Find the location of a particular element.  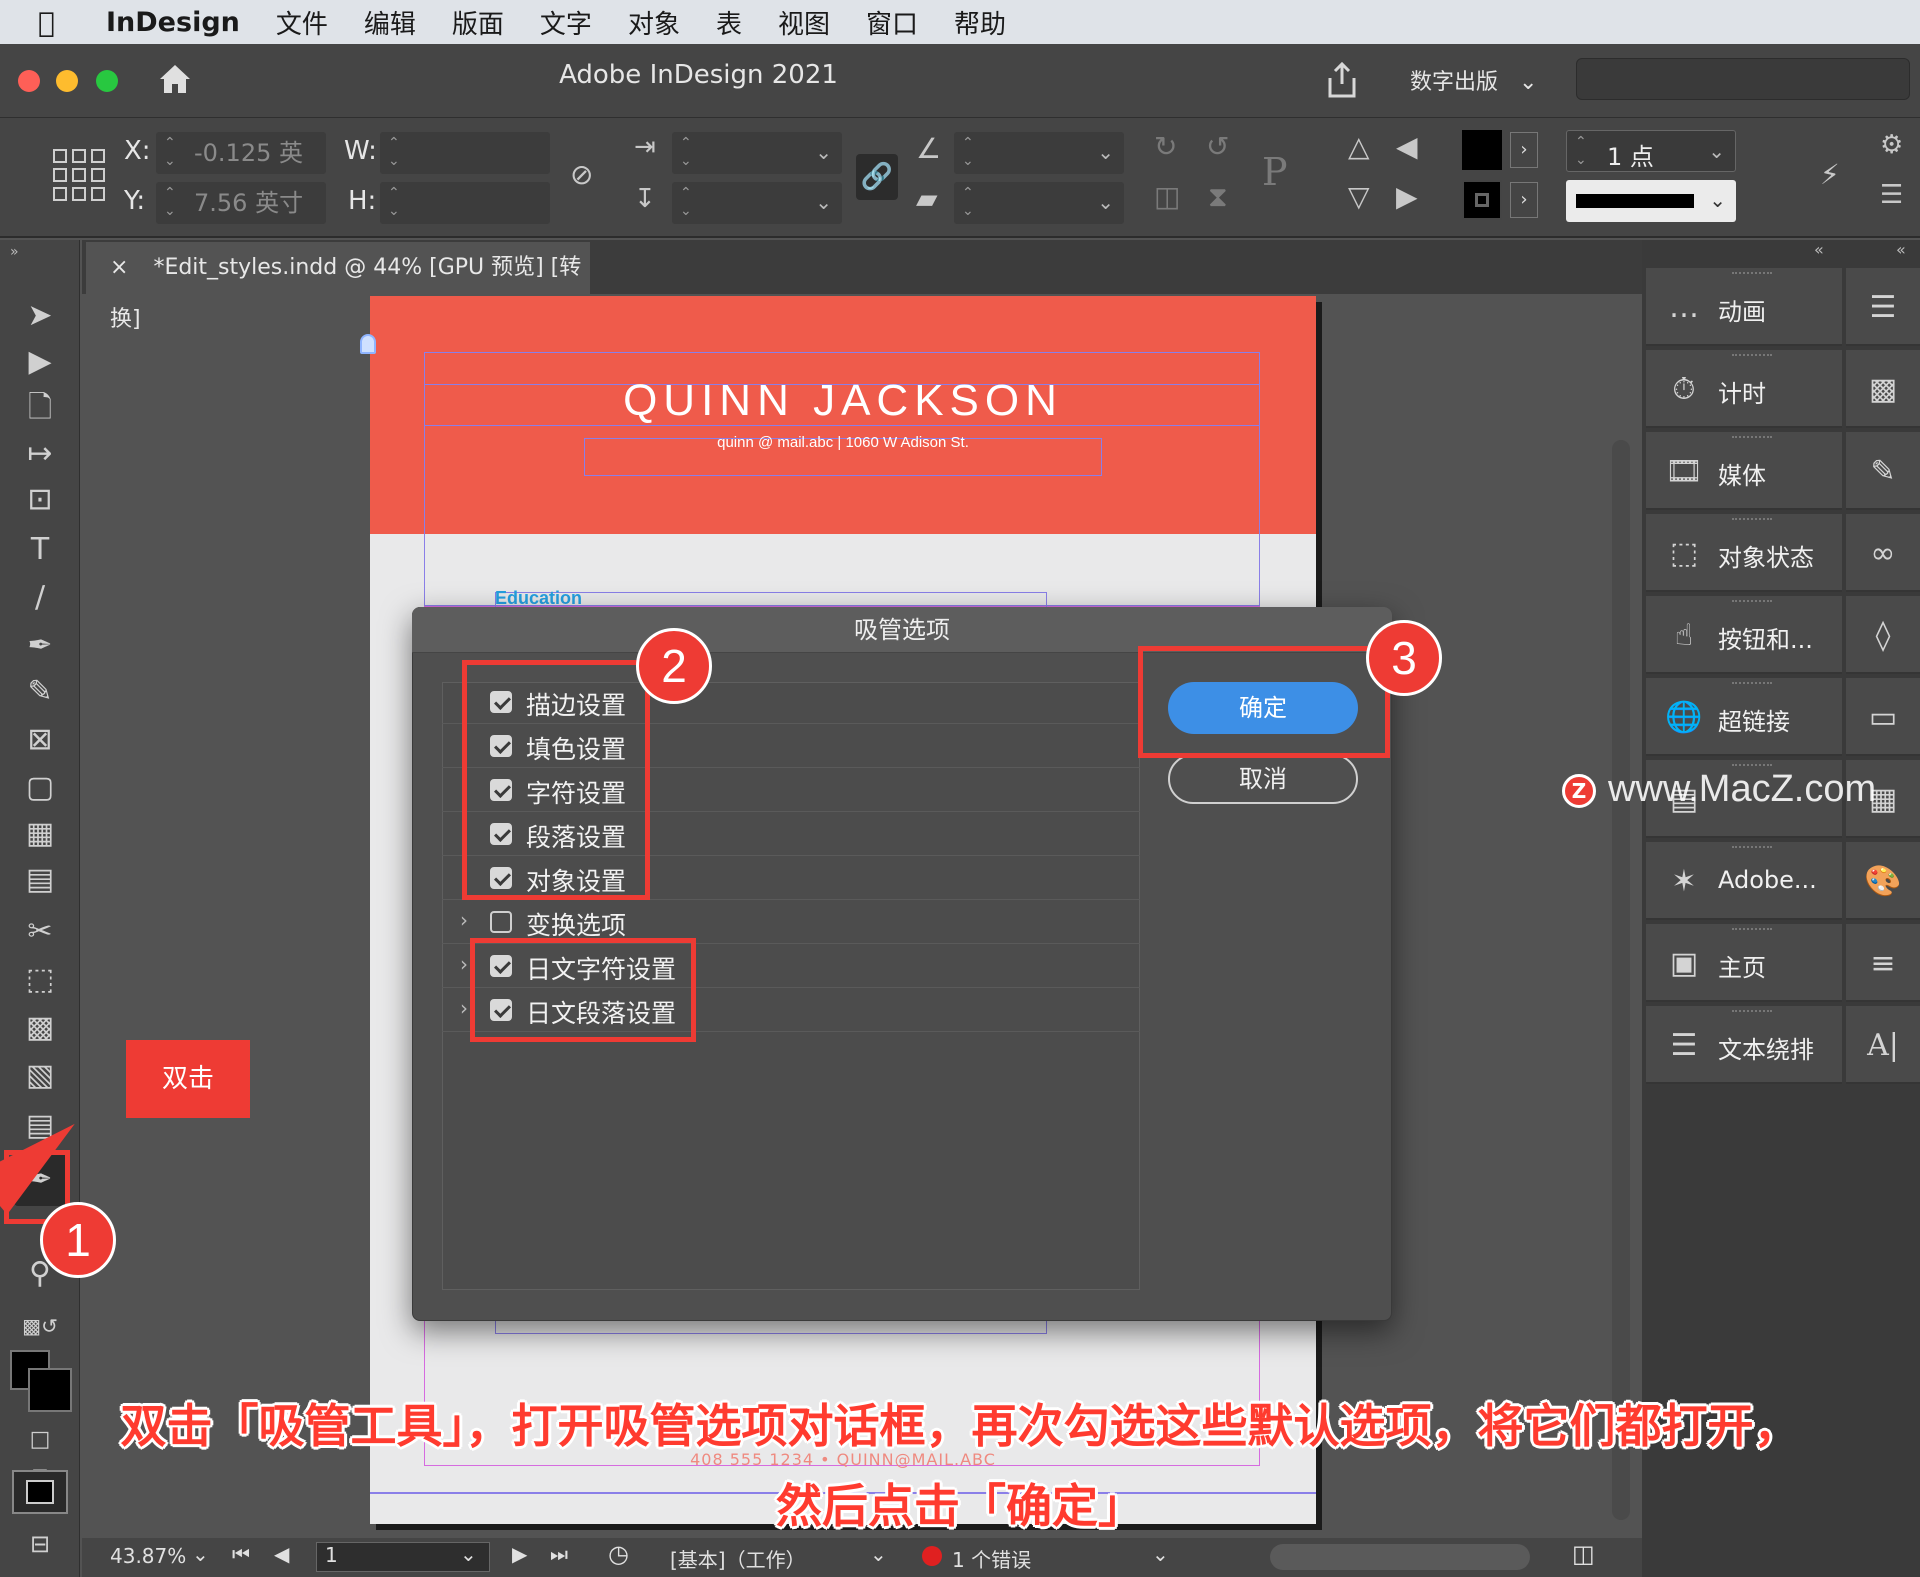

scale-y-stepper: ⌃ ⌄ is located at coordinates (686, 202).